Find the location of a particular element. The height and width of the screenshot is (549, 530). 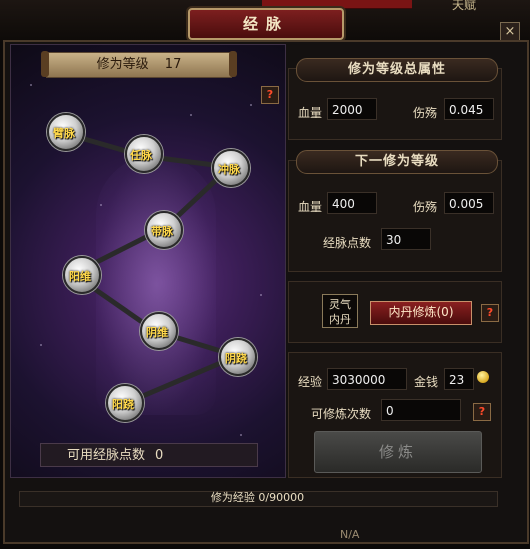

neidan-help-icon: ? is located at coordinates (490, 313).